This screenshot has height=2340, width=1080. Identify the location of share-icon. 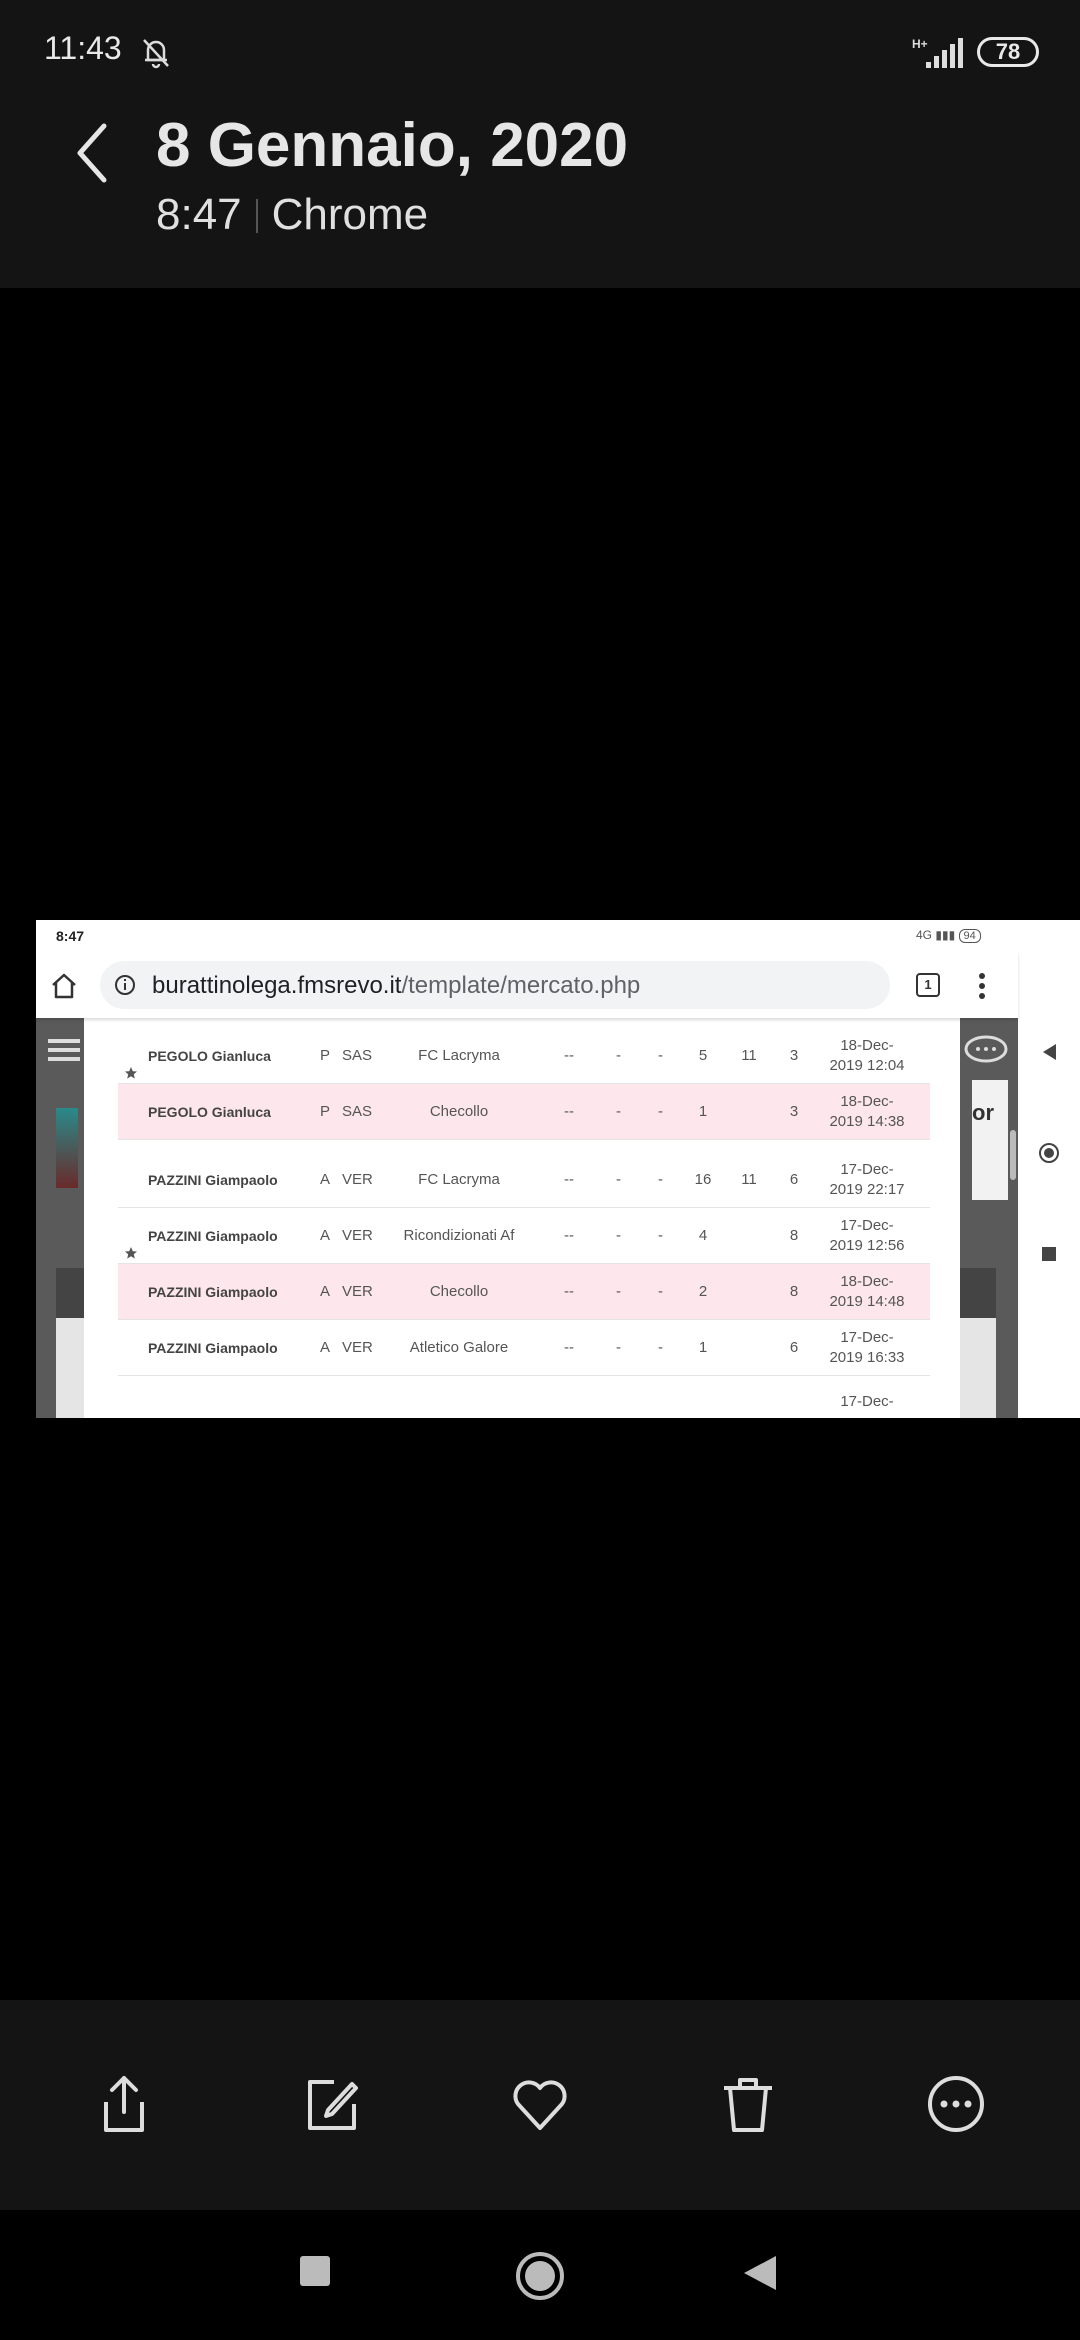
(124, 2104).